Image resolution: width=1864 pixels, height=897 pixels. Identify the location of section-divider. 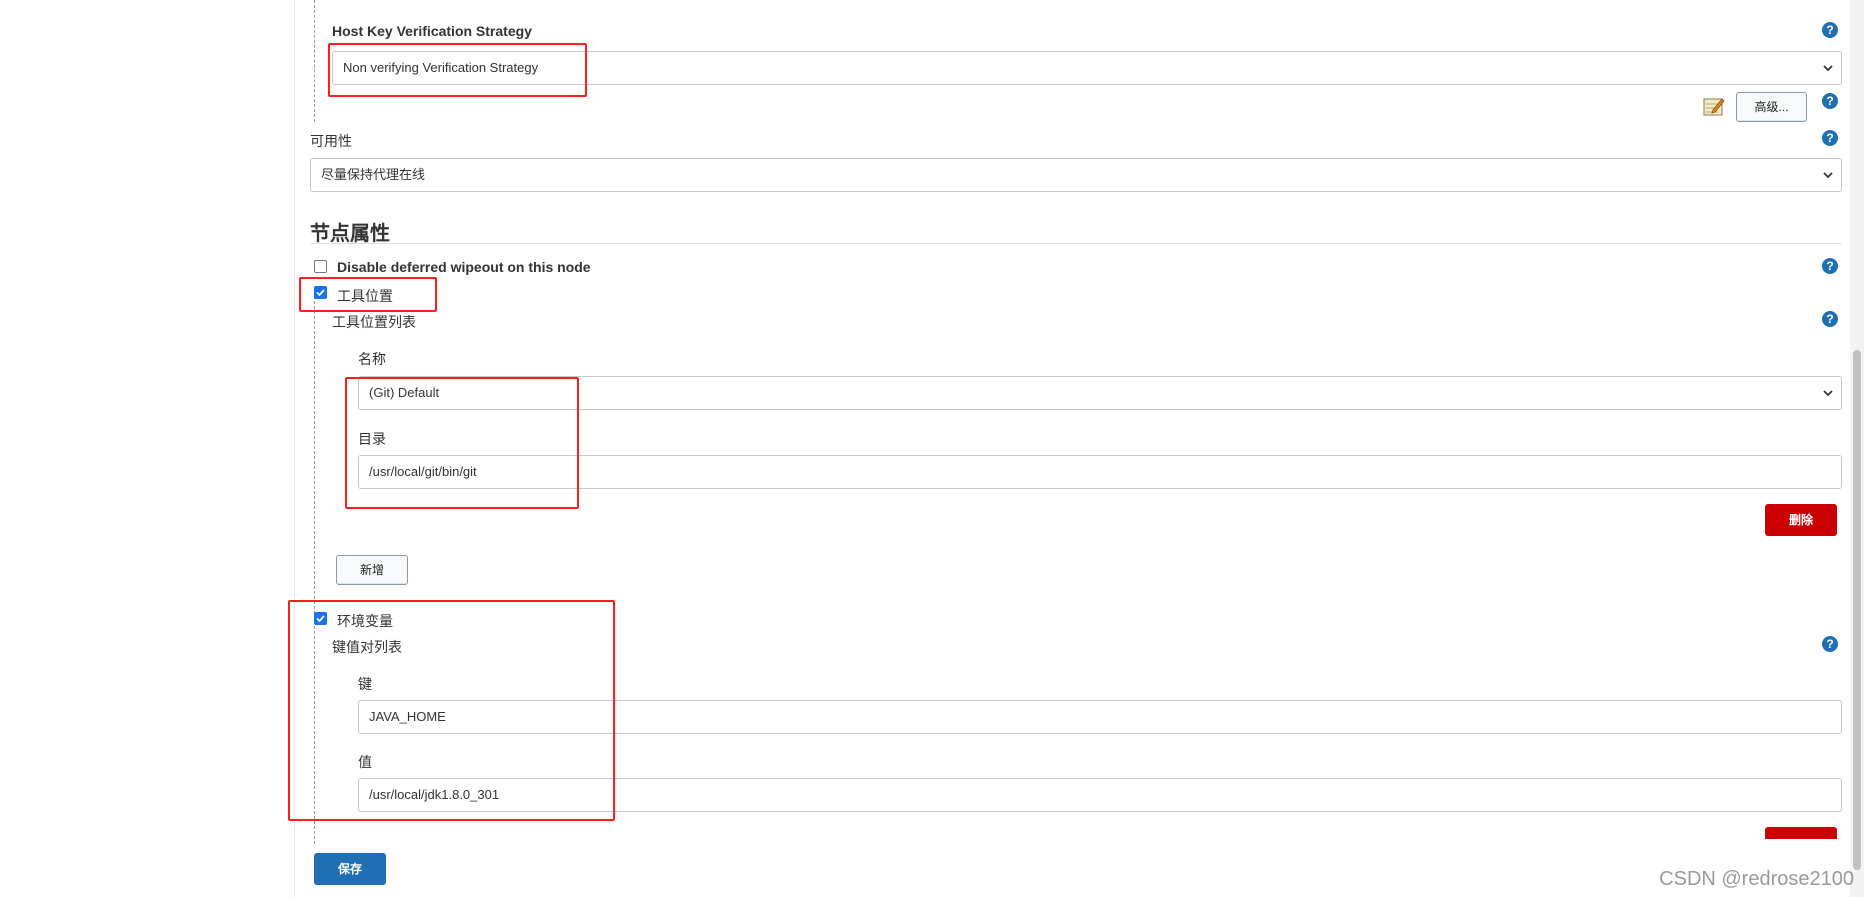
(1076, 243).